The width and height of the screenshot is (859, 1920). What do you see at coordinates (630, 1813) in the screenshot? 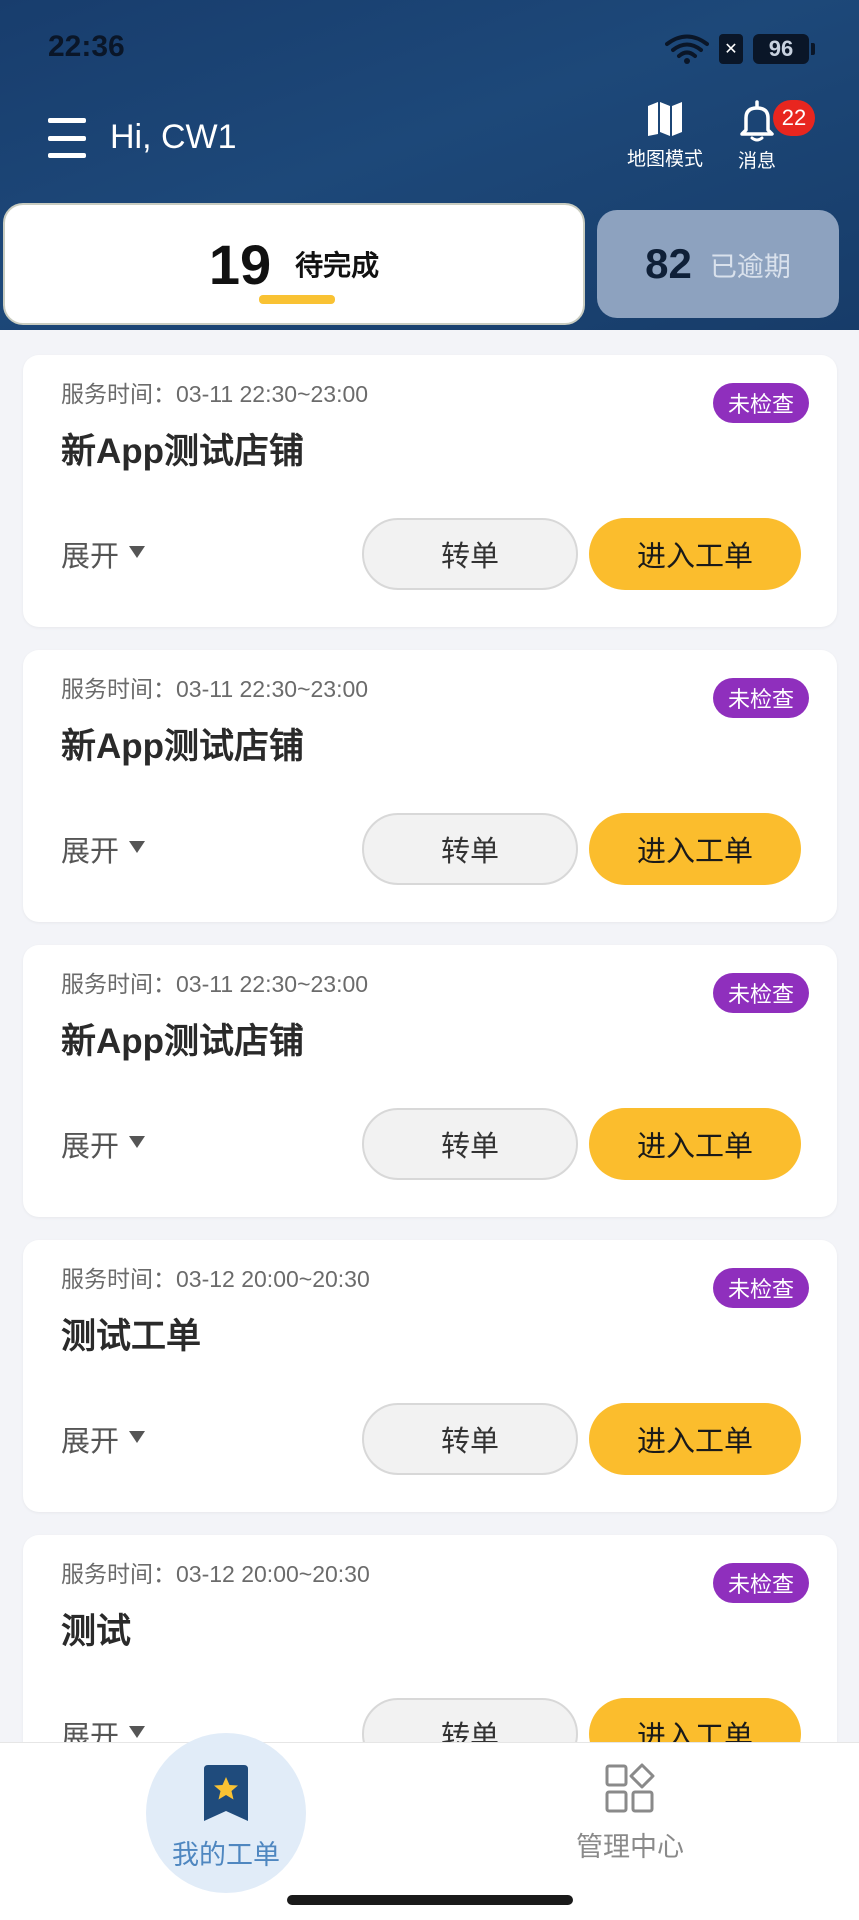
I see `nav-admin-center: 管理中心` at bounding box center [630, 1813].